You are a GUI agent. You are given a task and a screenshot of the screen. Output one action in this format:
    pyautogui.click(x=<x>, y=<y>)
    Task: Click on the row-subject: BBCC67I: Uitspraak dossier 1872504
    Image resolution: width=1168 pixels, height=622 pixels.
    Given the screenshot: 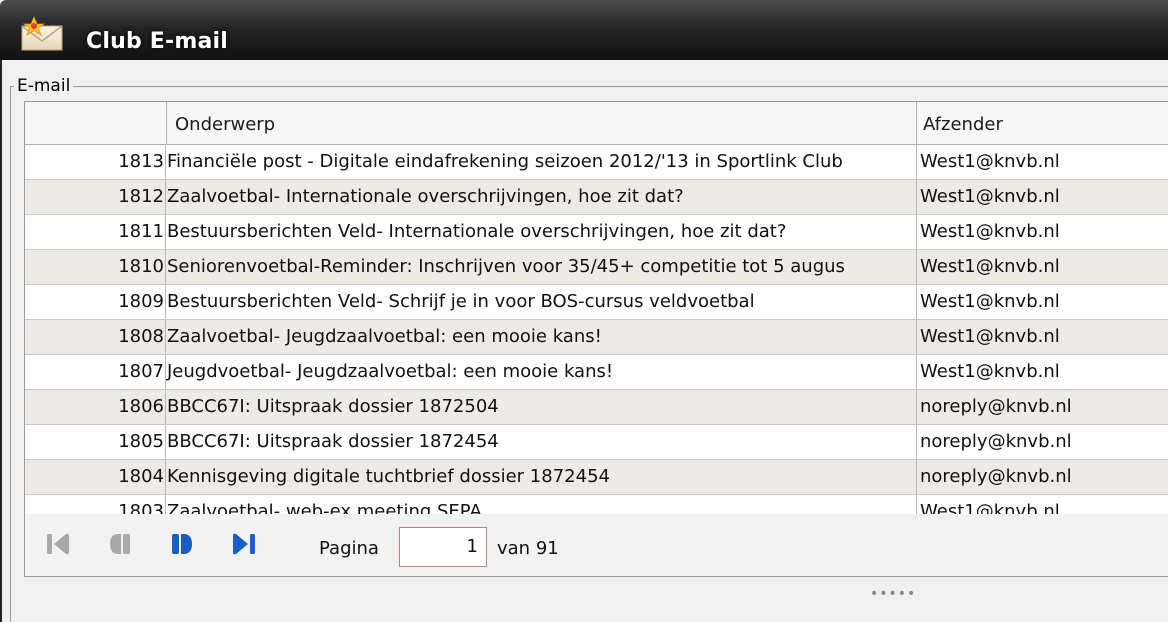 What is the action you would take?
    pyautogui.click(x=333, y=406)
    